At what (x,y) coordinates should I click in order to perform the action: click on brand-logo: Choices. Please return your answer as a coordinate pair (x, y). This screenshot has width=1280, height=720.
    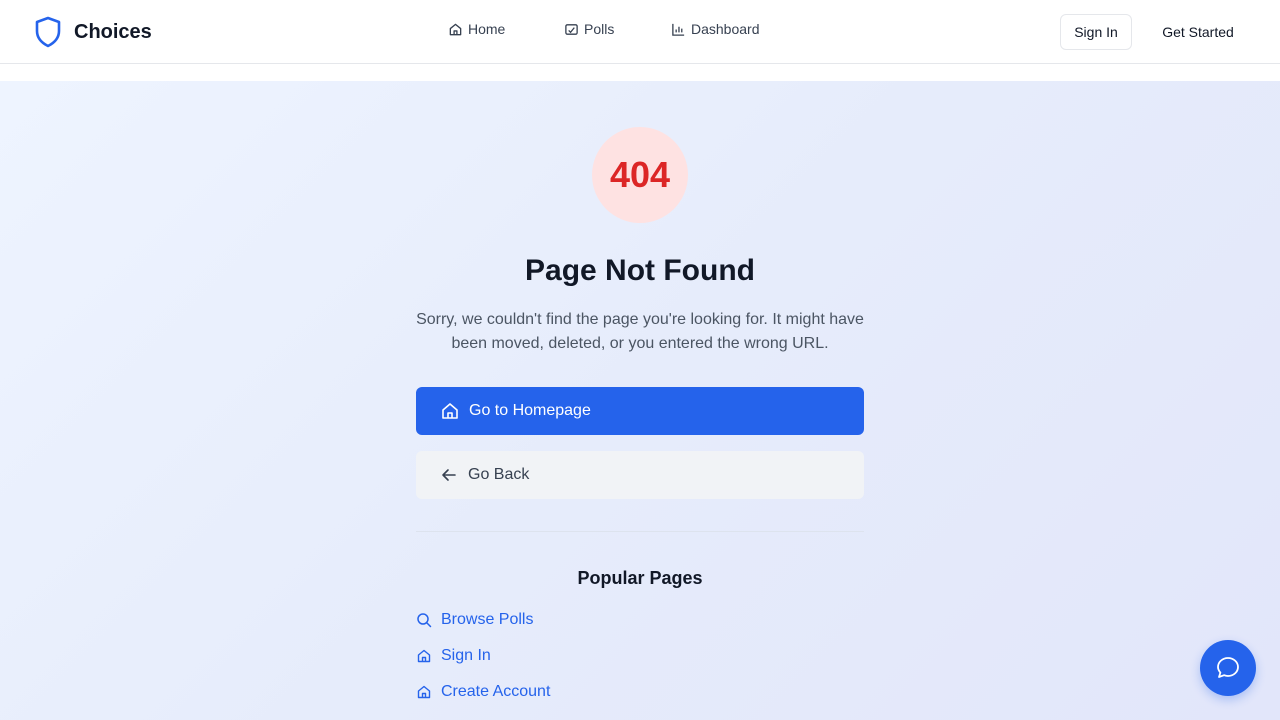
    Looking at the image, I should click on (93, 32).